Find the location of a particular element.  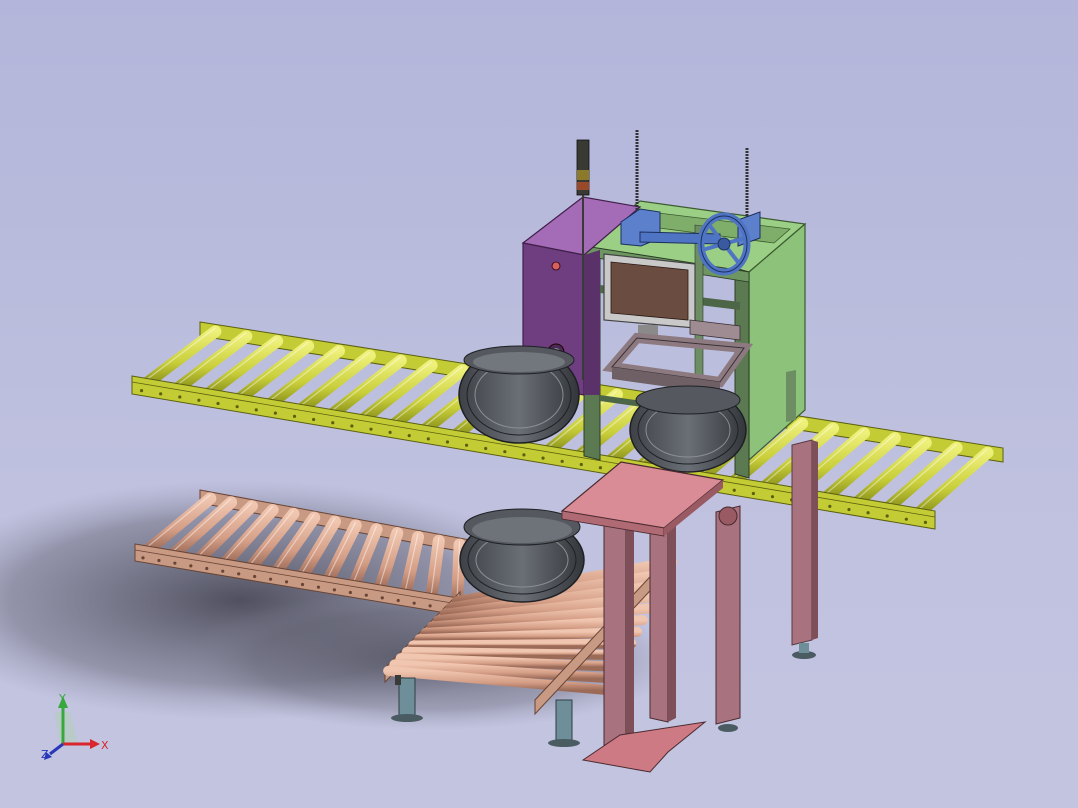

gripper-frame is located at coordinates (678, 356).